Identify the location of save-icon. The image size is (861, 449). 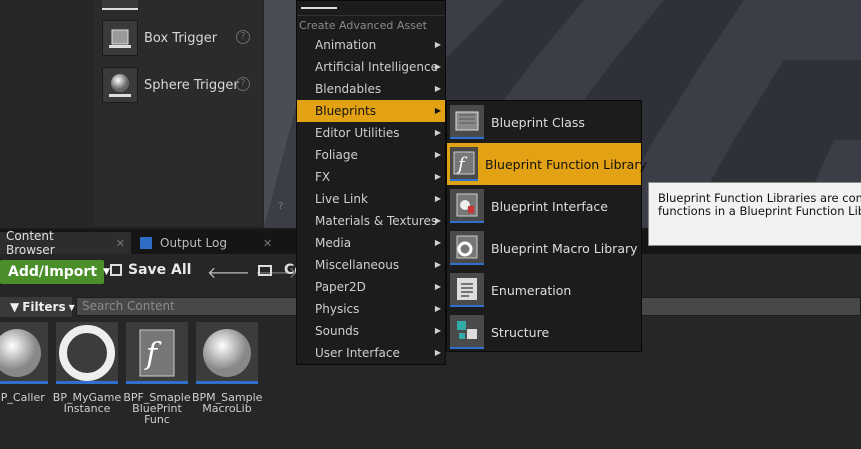
(116, 270).